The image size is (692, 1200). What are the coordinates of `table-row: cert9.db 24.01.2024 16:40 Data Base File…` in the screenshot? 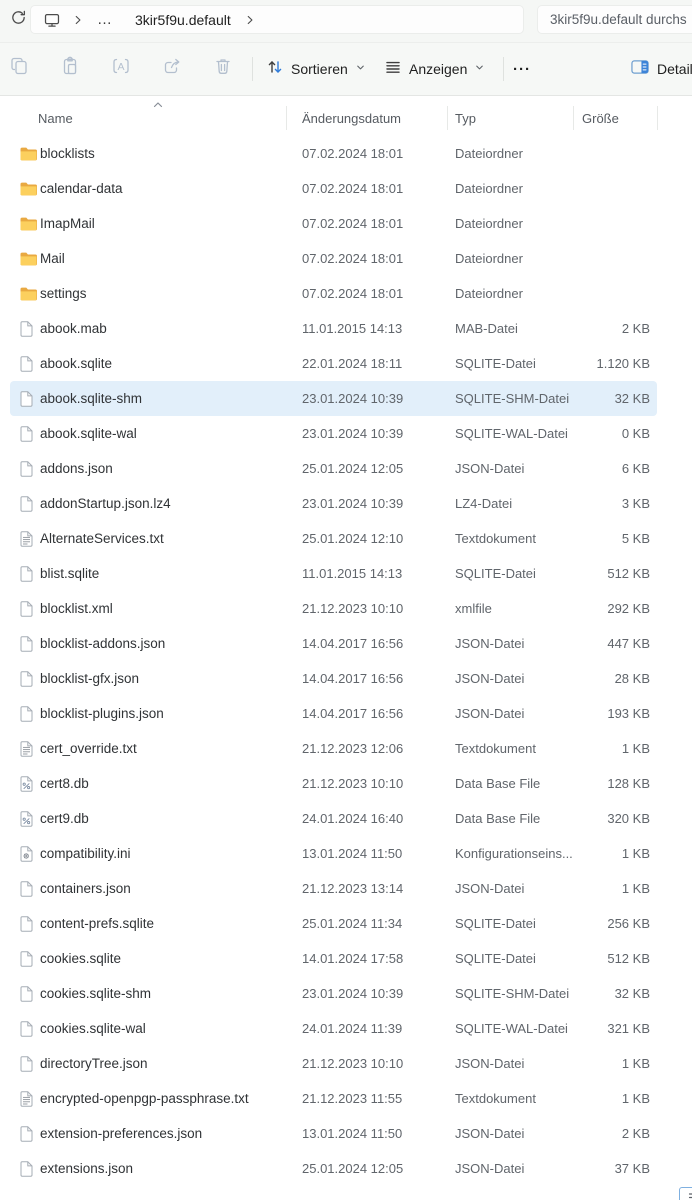 It's located at (333, 818).